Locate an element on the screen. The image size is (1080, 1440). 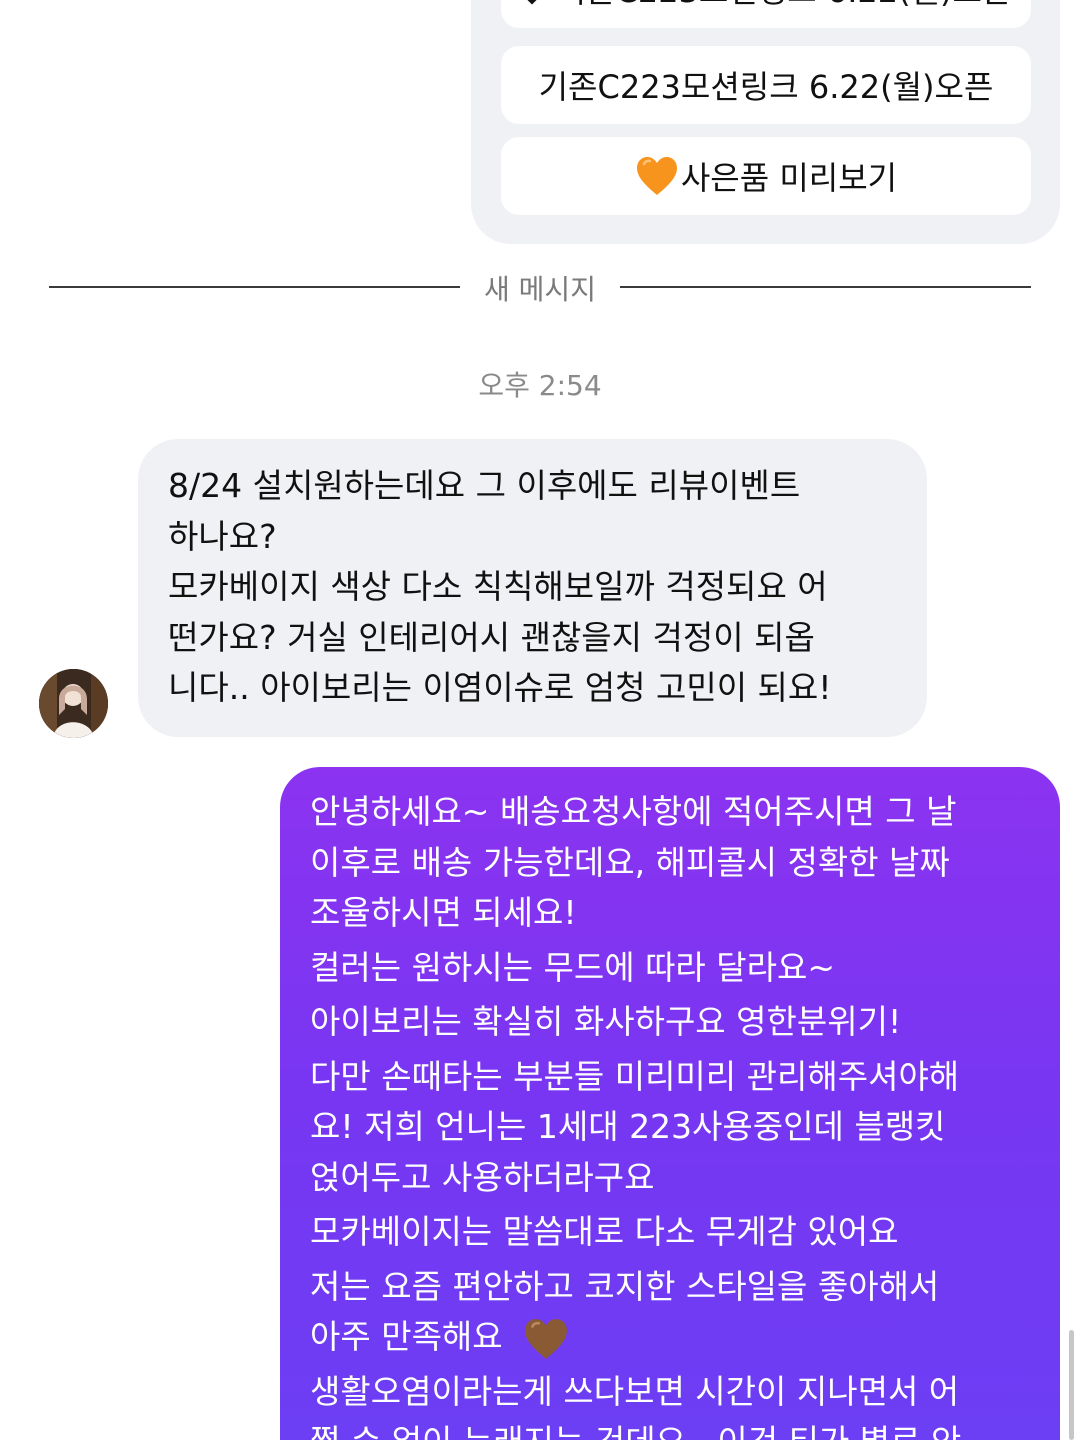
scrollbar is located at coordinates (1071, 1385).